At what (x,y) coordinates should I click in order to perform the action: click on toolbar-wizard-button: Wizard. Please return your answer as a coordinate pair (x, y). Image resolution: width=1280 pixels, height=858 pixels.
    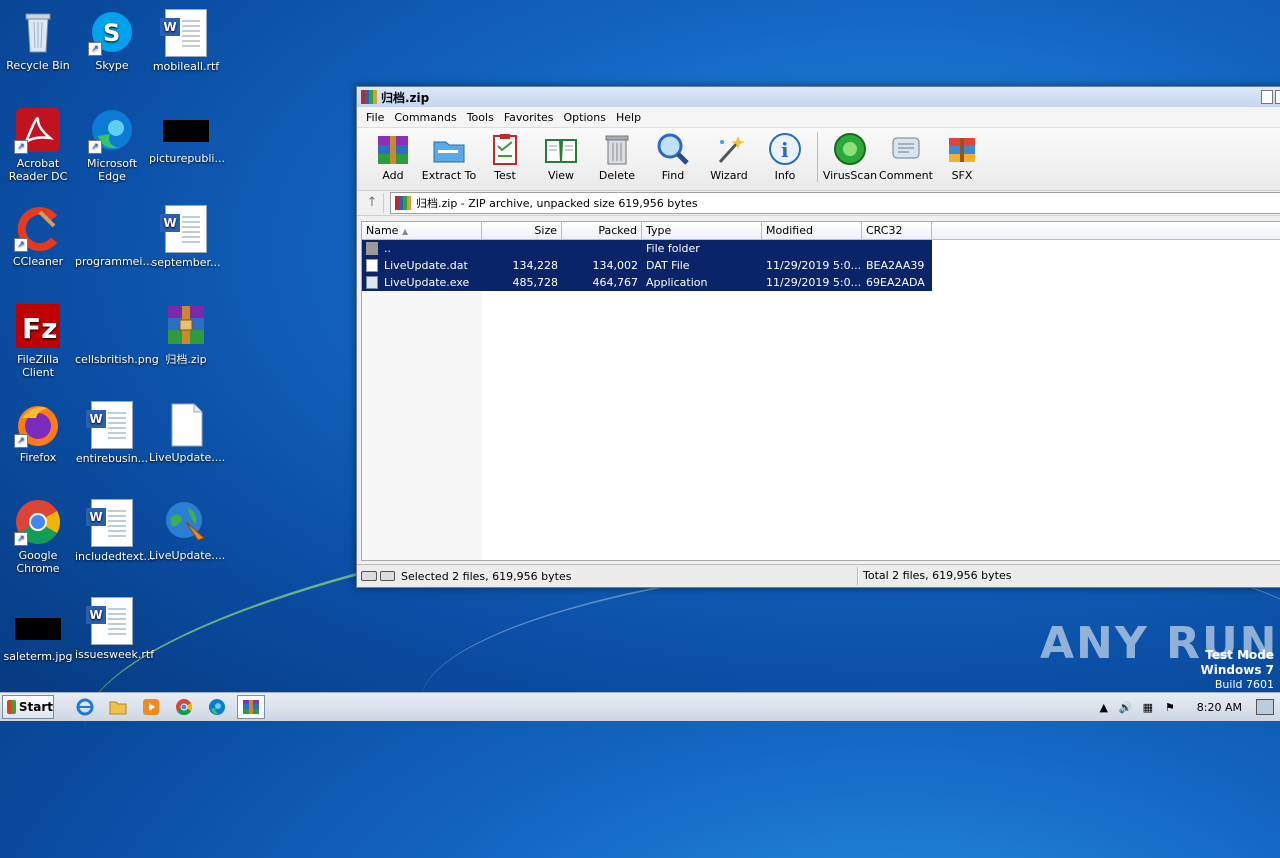
    Looking at the image, I should click on (729, 157).